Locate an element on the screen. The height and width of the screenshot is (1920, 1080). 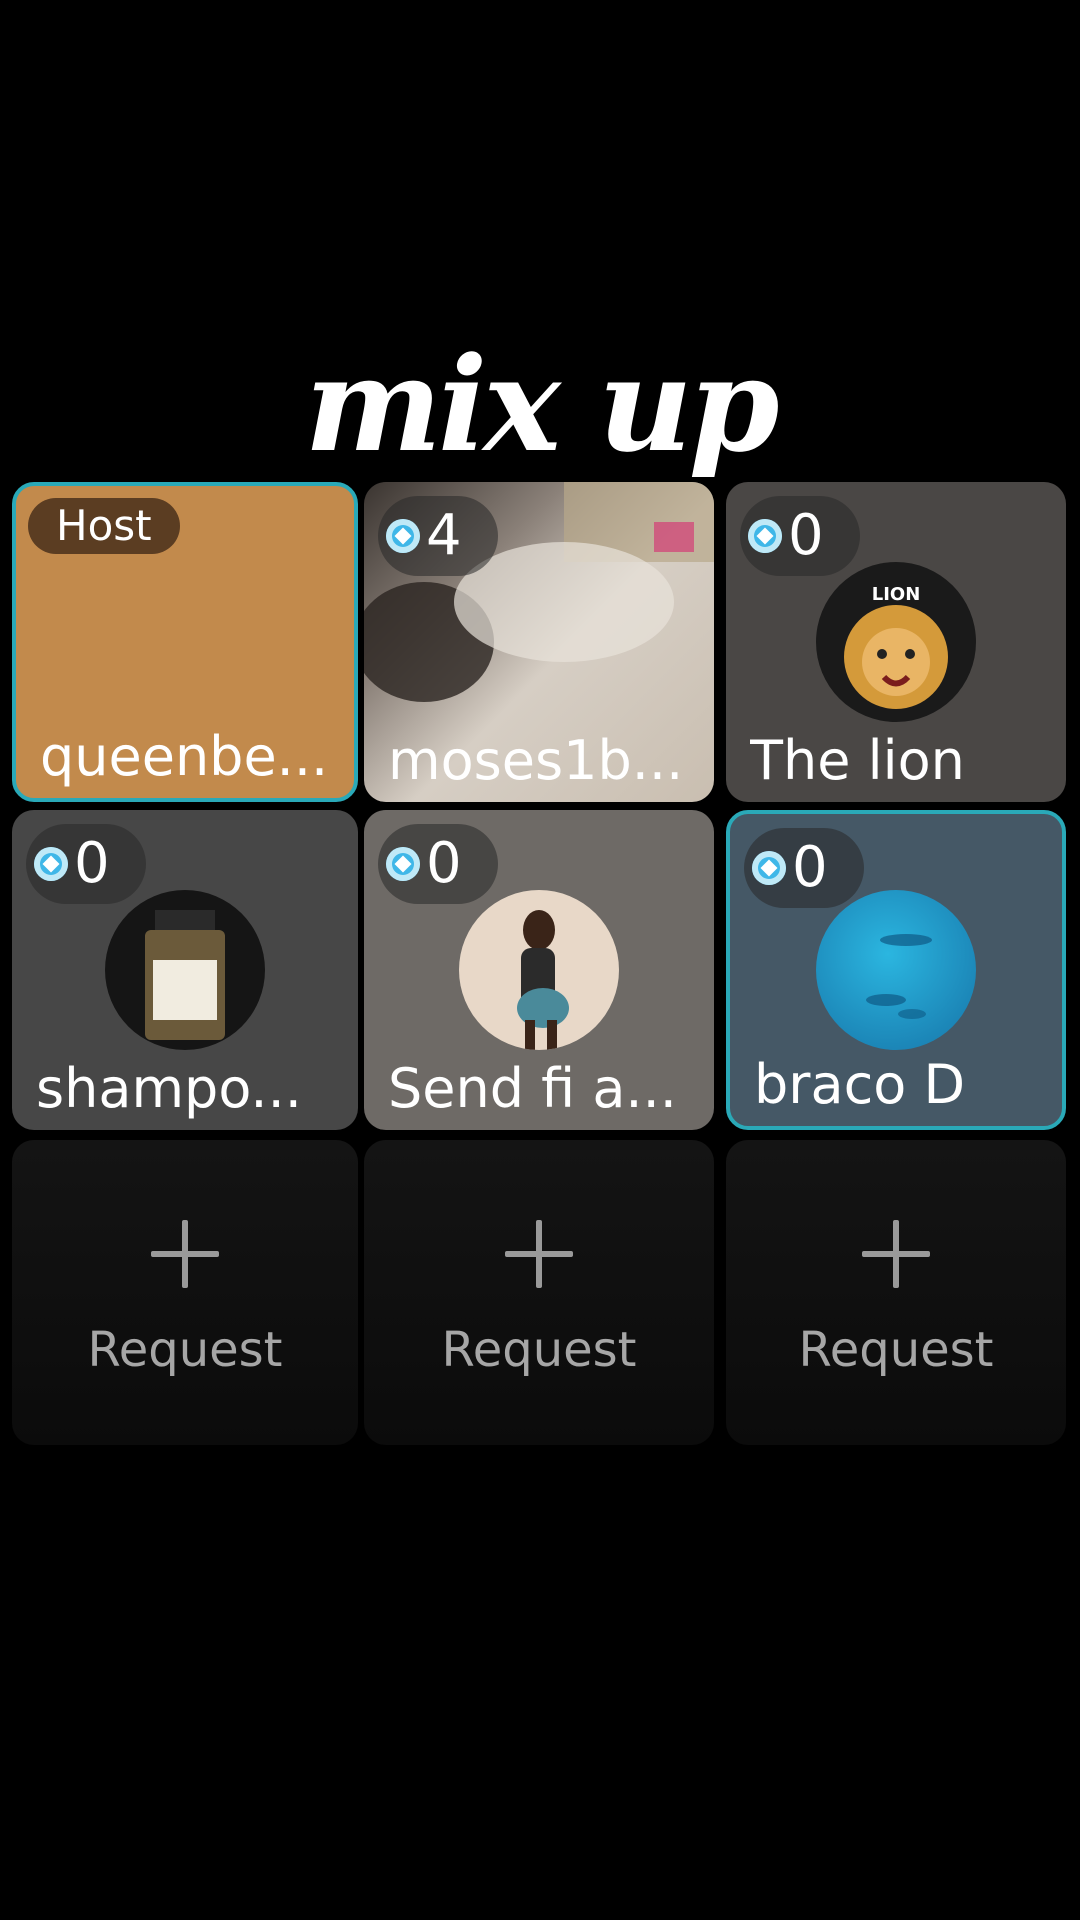
seat-name: The lion is located at coordinates (857, 760).